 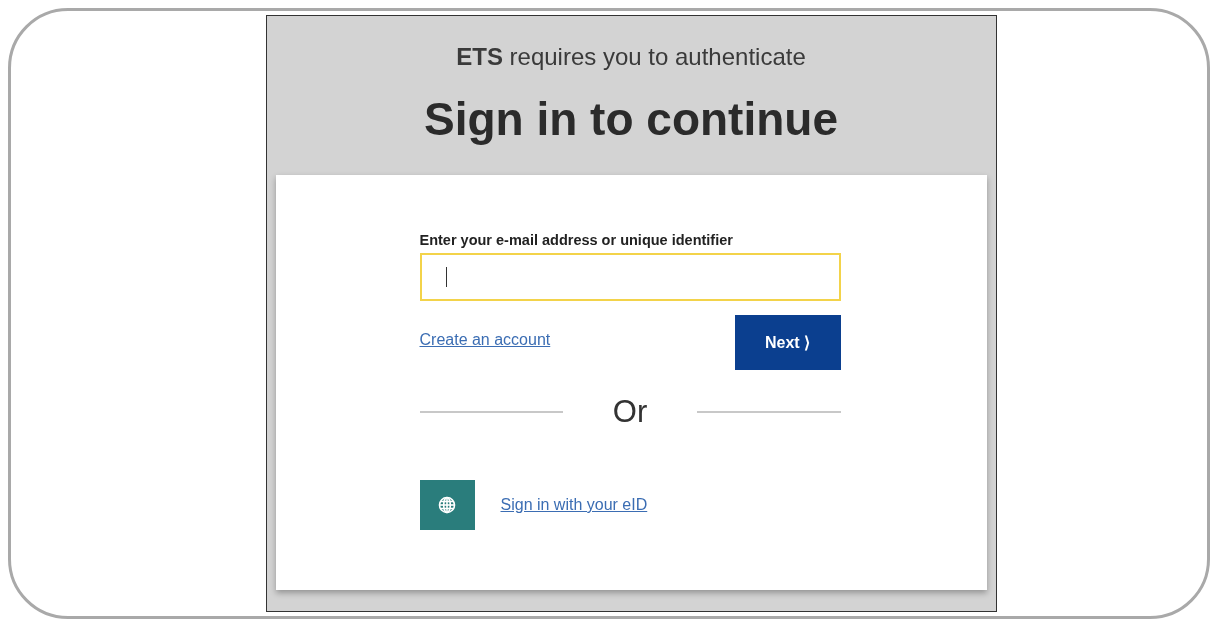 I want to click on globe-icon, so click(x=447, y=505).